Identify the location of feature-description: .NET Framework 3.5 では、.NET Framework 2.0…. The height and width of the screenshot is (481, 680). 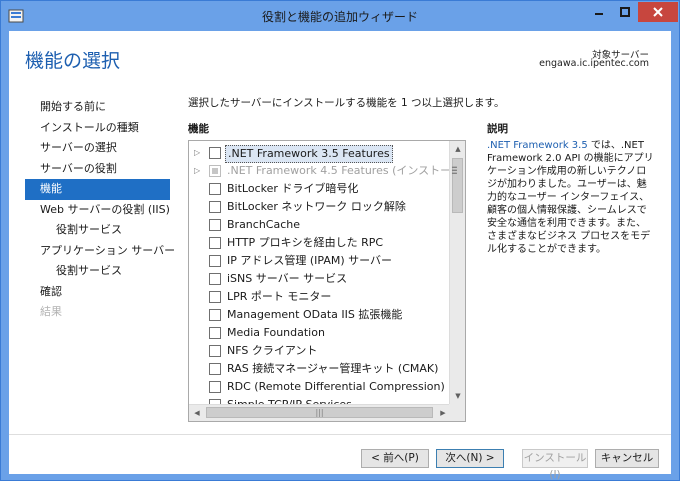
(570, 197).